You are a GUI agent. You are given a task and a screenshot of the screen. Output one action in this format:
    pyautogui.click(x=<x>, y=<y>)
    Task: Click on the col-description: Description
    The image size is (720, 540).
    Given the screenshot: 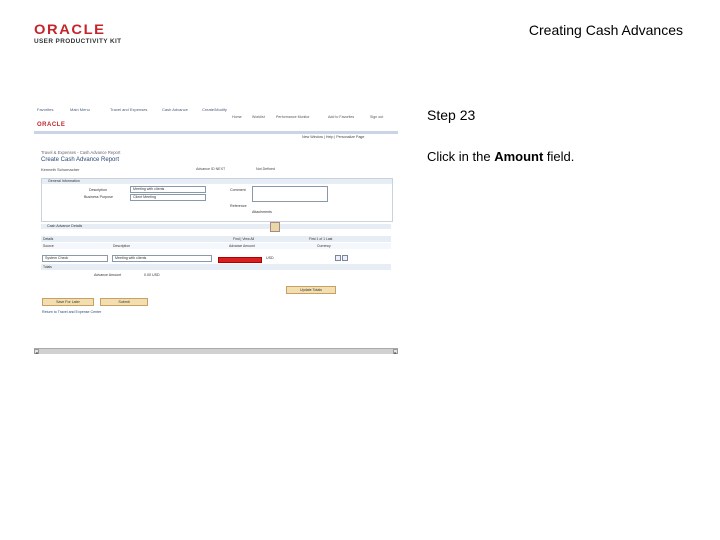 What is the action you would take?
    pyautogui.click(x=121, y=246)
    